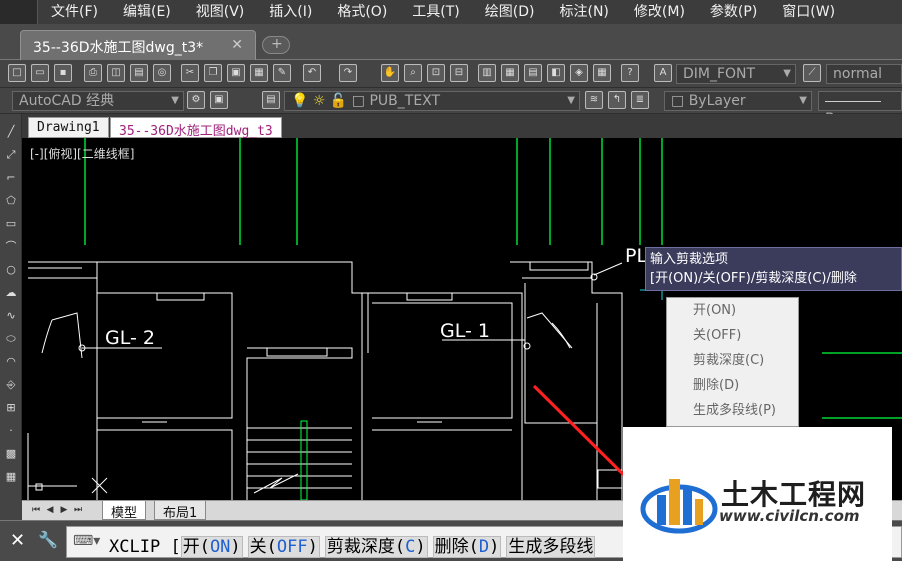 Image resolution: width=902 pixels, height=561 pixels. Describe the element at coordinates (11, 293) in the screenshot. I see `revision-cloud-icon: ☁` at that location.